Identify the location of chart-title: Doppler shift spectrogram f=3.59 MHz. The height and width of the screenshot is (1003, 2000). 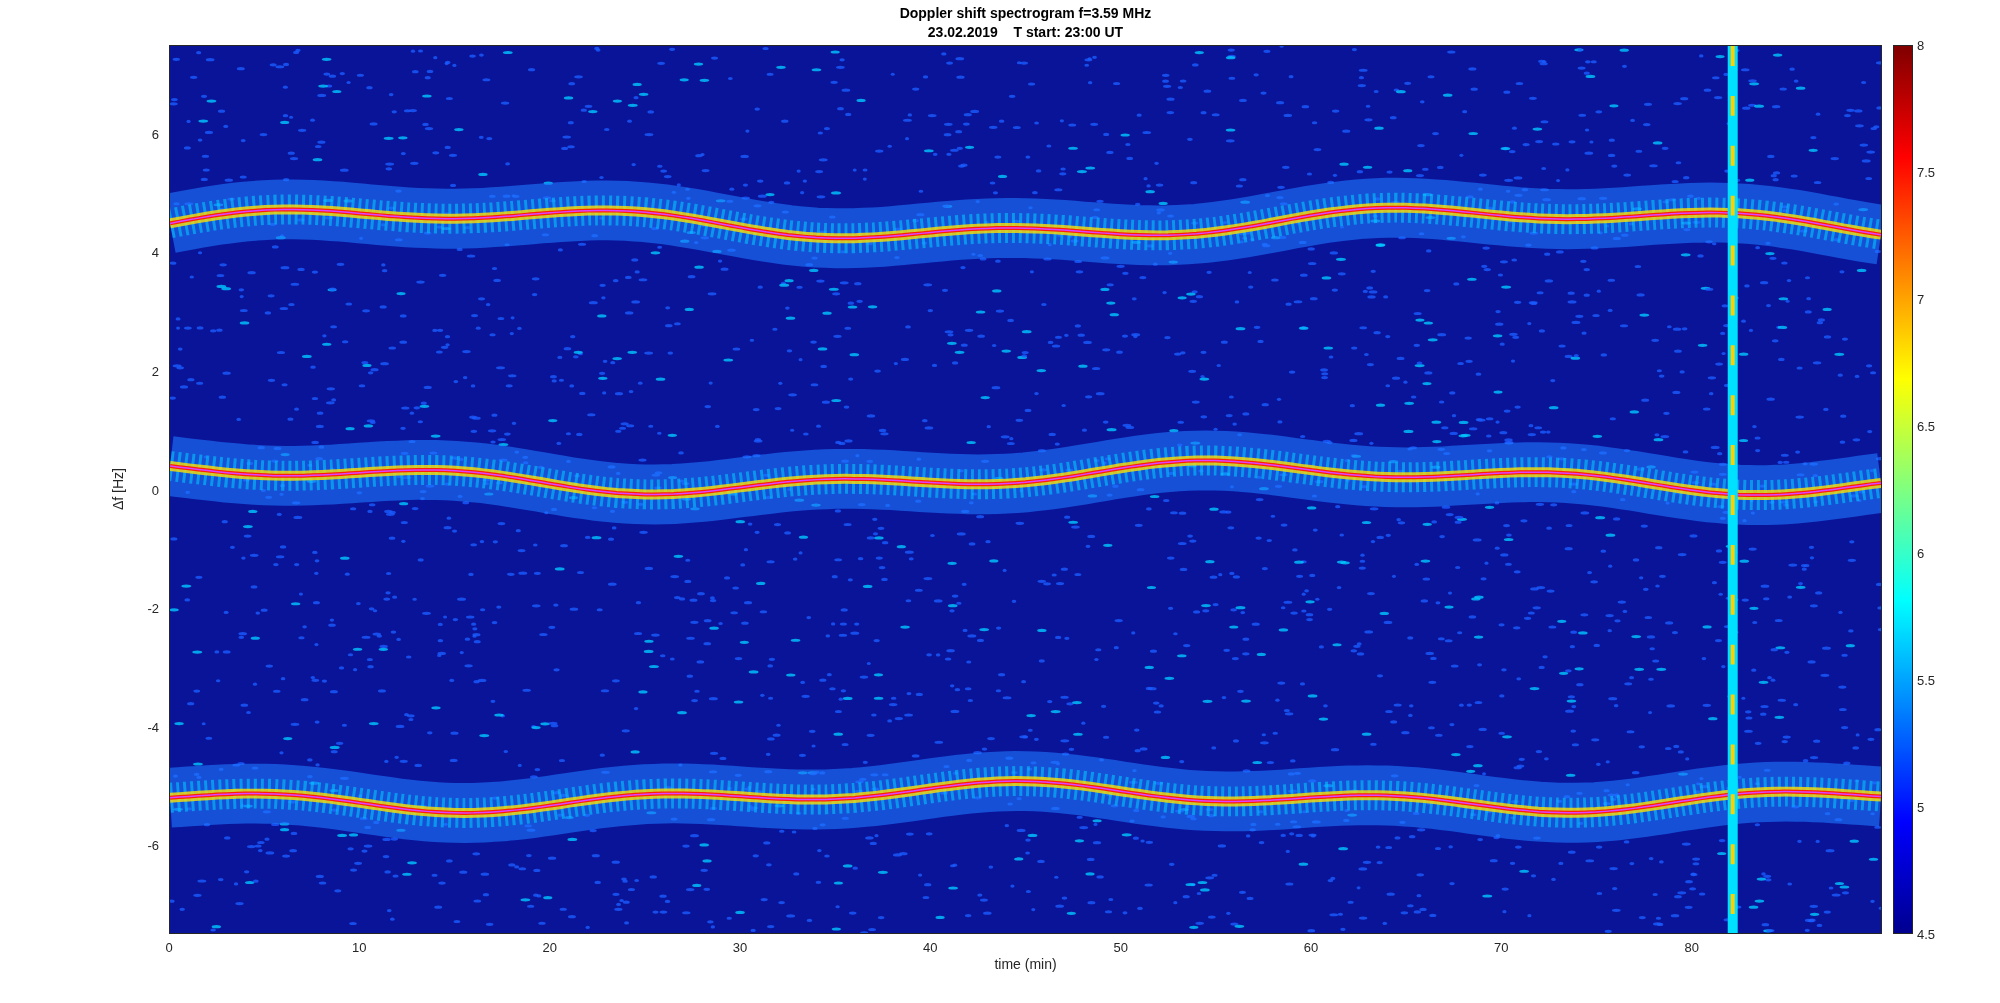
(1025, 13).